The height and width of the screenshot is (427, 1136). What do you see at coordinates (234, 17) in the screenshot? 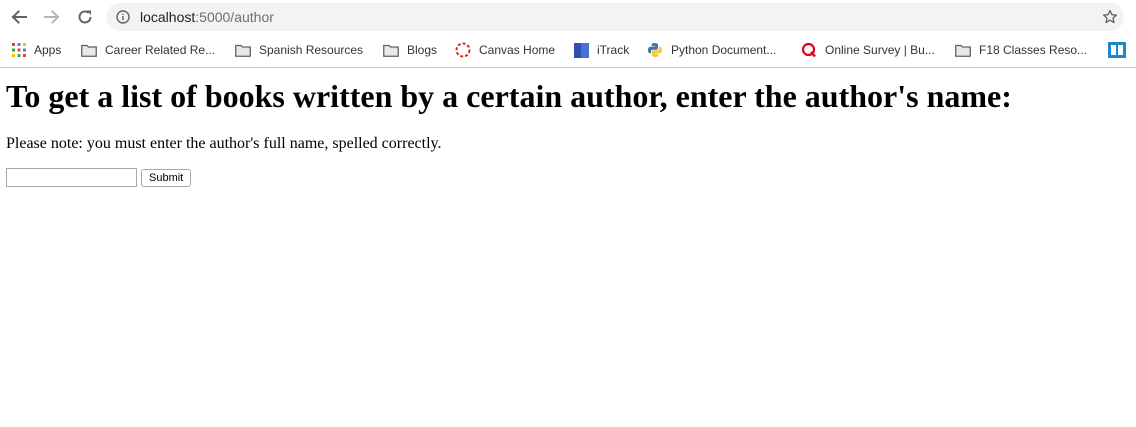
I see `url-port-path: :5000/author` at bounding box center [234, 17].